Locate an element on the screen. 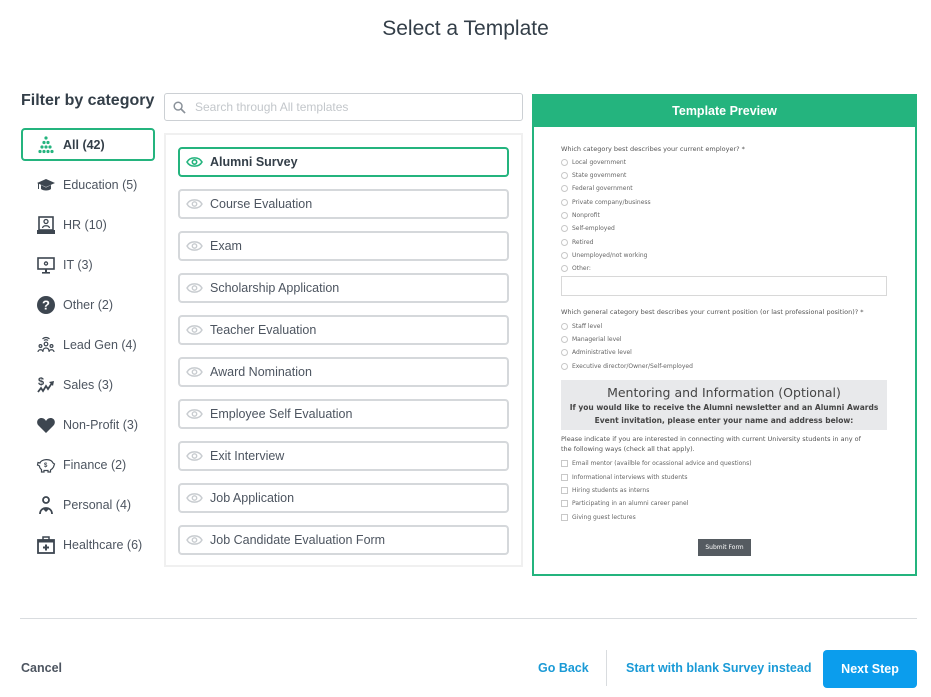  option-label: Local government is located at coordinates (599, 162).